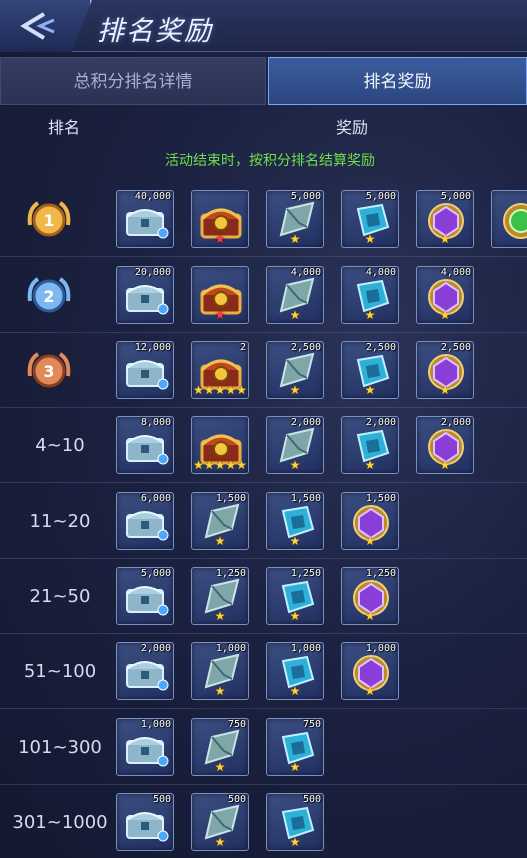  Describe the element at coordinates (370, 219) in the screenshot. I see `blue-gem-reward-item: 5,000 ★` at that location.